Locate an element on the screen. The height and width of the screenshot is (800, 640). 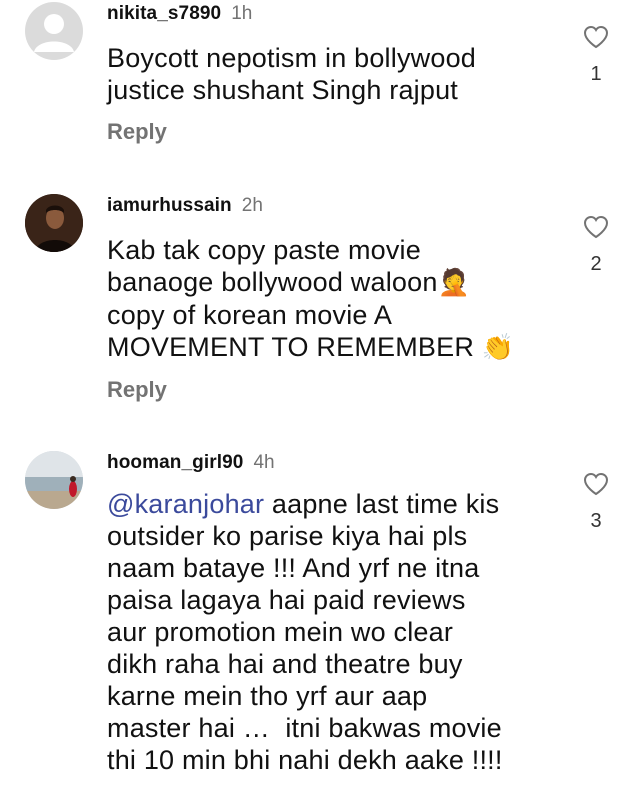
comment-line: aapne last time kis is located at coordinates (382, 504).